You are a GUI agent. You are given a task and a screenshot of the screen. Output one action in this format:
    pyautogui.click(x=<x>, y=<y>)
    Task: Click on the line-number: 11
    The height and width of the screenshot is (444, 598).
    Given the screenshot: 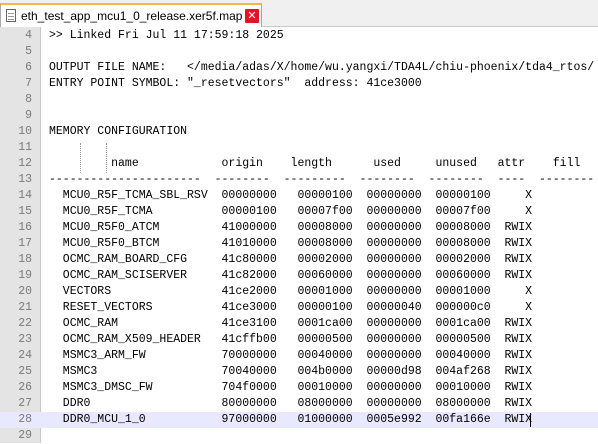 What is the action you would take?
    pyautogui.click(x=25, y=147)
    